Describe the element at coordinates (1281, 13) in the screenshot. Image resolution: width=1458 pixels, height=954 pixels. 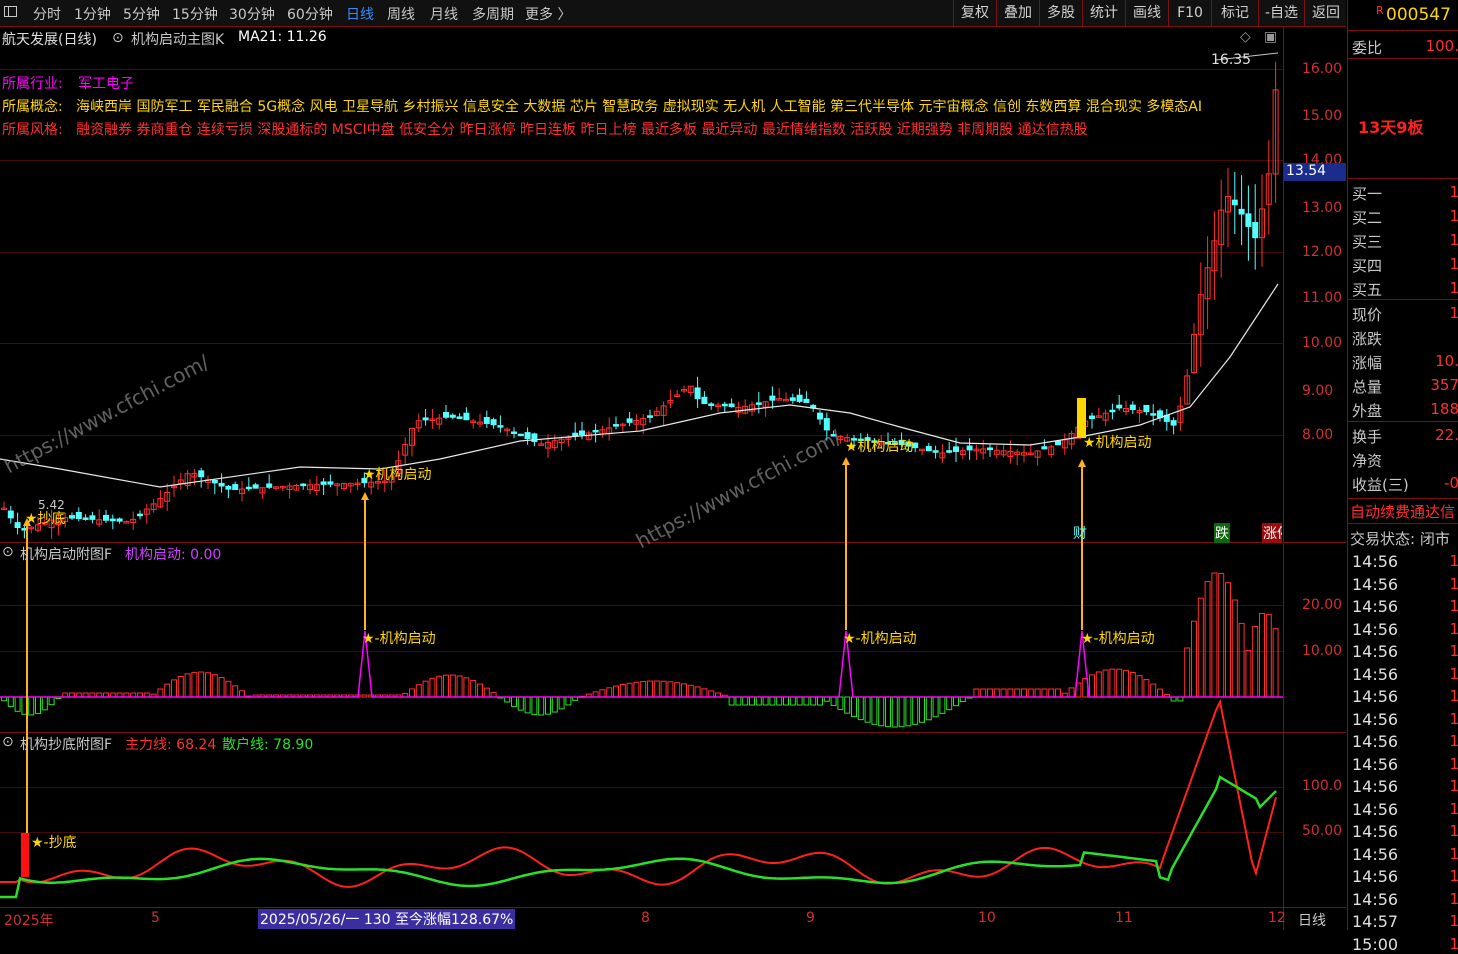
I see `watchlist-button: -自选` at that location.